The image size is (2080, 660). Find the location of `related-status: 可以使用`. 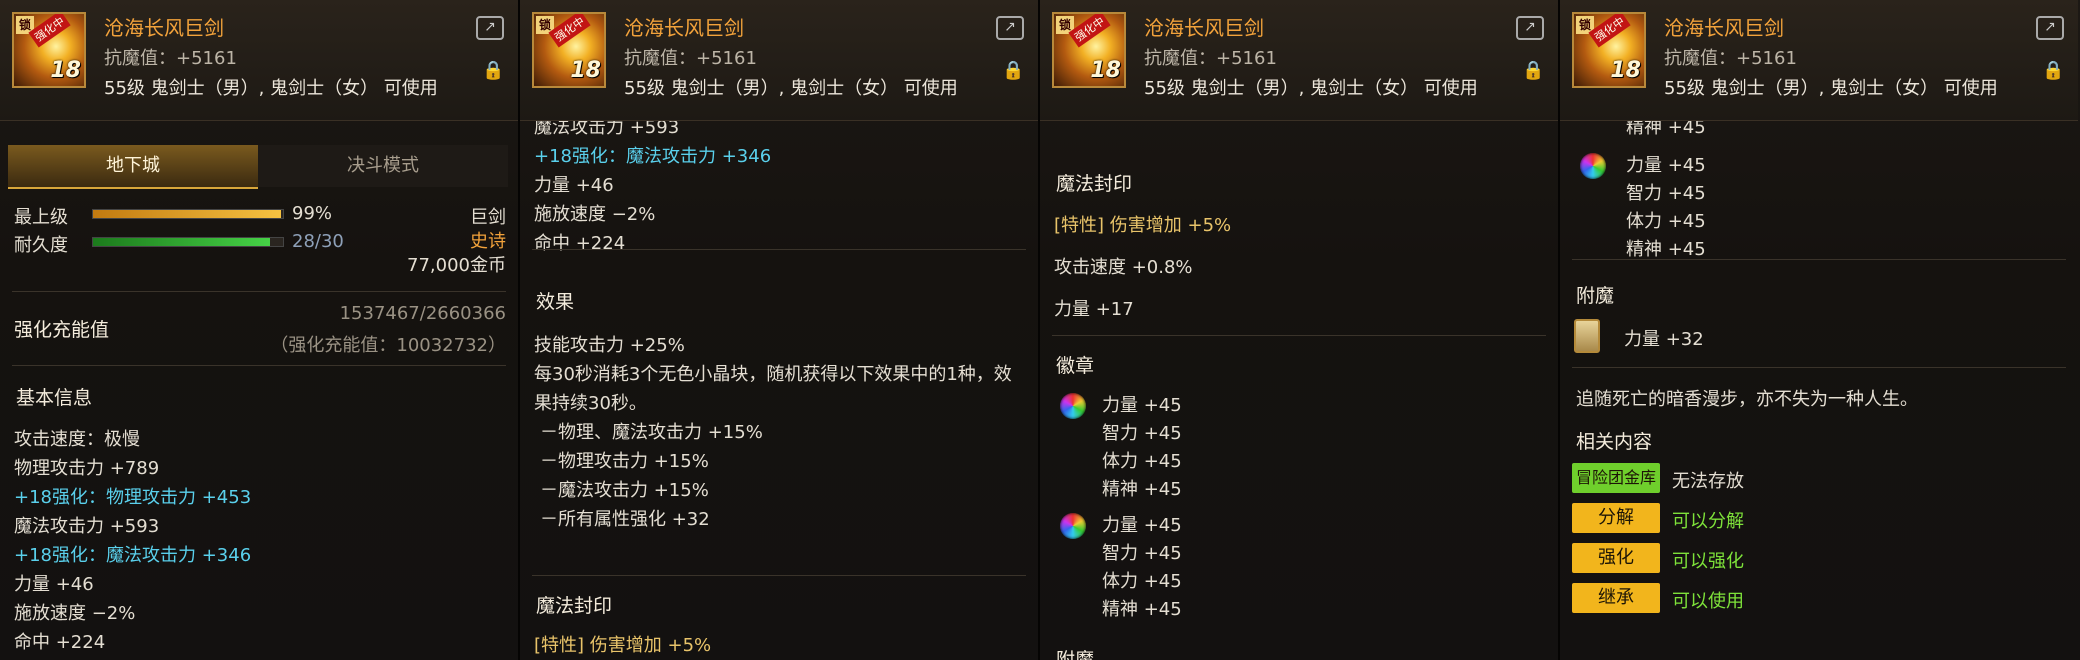

related-status: 可以使用 is located at coordinates (1708, 601).